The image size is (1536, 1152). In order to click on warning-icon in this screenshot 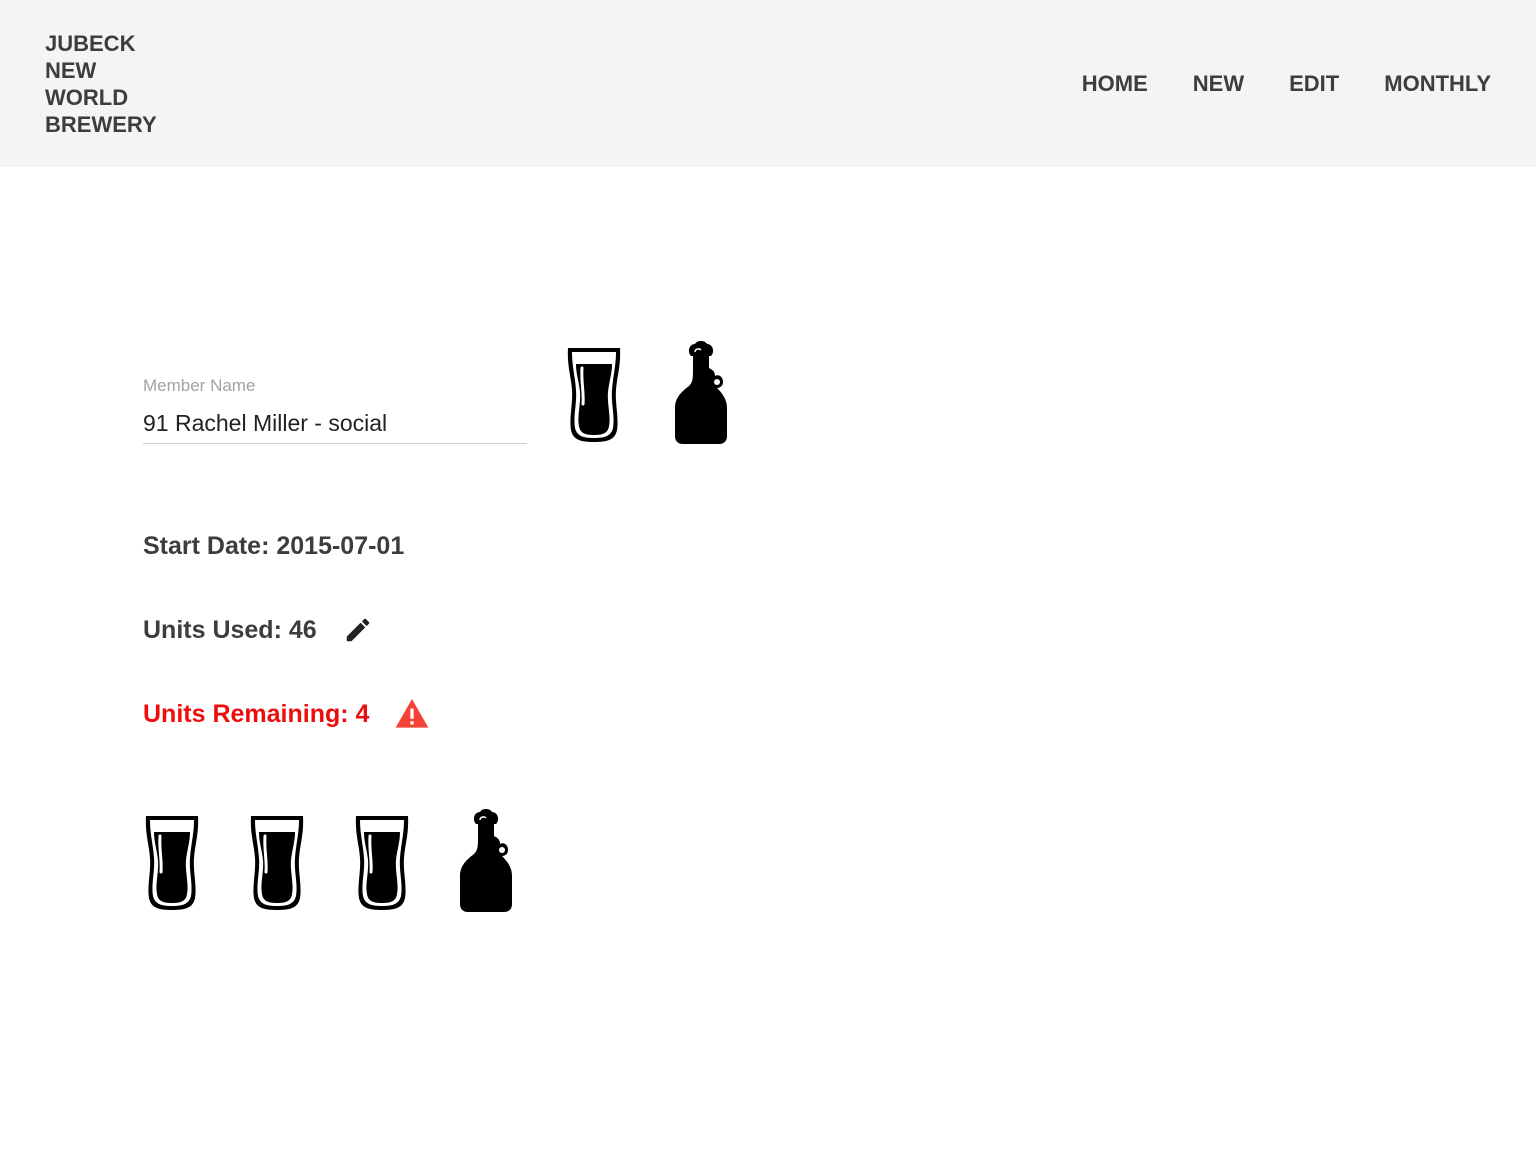, I will do `click(412, 713)`.